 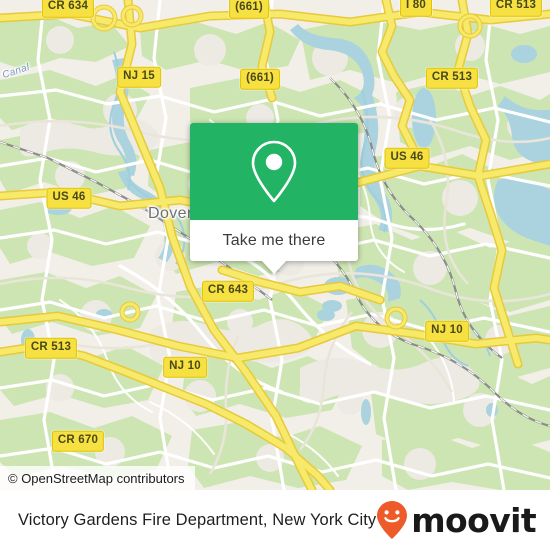 I want to click on take-me-there-label: Take me there, so click(x=274, y=240).